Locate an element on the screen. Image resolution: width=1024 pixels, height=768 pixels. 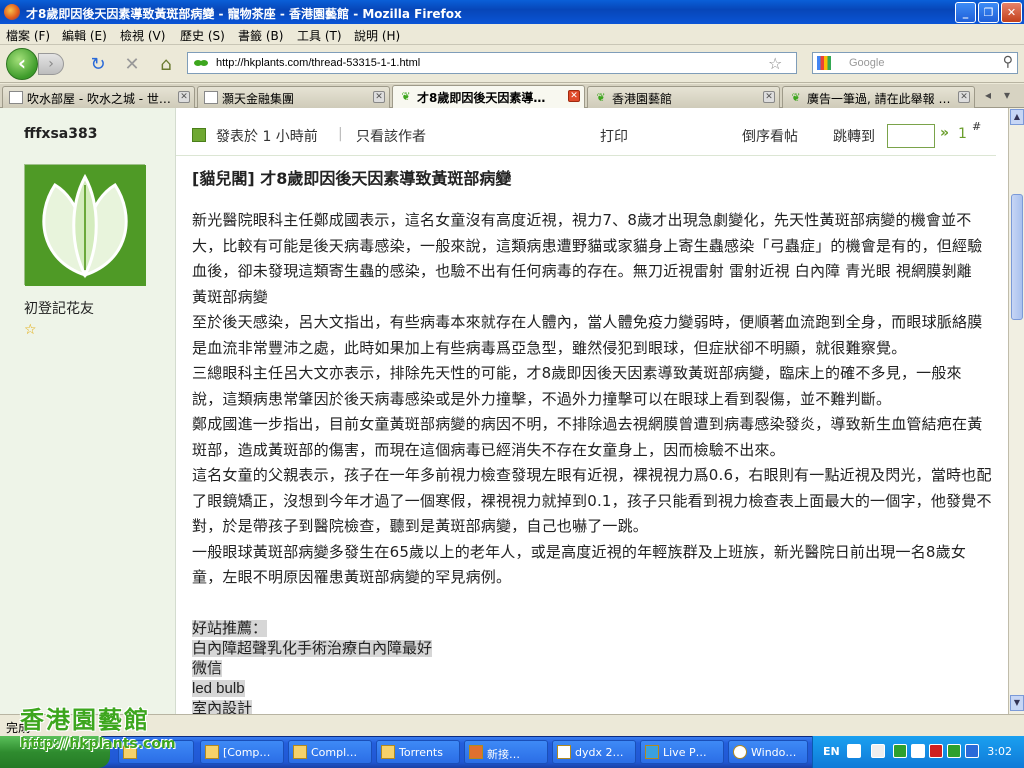
network-icon is located at coordinates (900, 751).